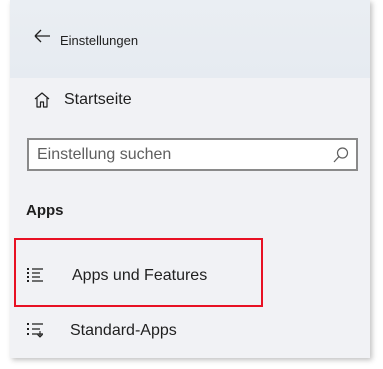  Describe the element at coordinates (35, 330) in the screenshot. I see `default-apps-icon` at that location.